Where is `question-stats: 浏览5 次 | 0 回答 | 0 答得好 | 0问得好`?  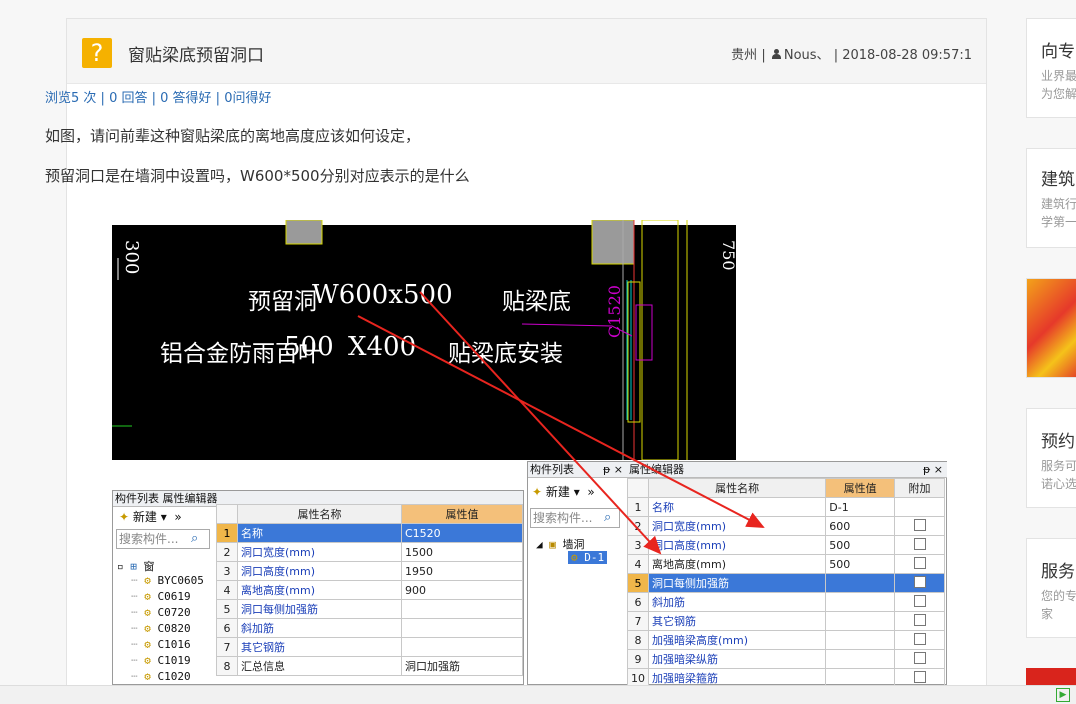
question-stats: 浏览5 次 | 0 回答 | 0 答得好 | 0问得好 is located at coordinates (158, 98).